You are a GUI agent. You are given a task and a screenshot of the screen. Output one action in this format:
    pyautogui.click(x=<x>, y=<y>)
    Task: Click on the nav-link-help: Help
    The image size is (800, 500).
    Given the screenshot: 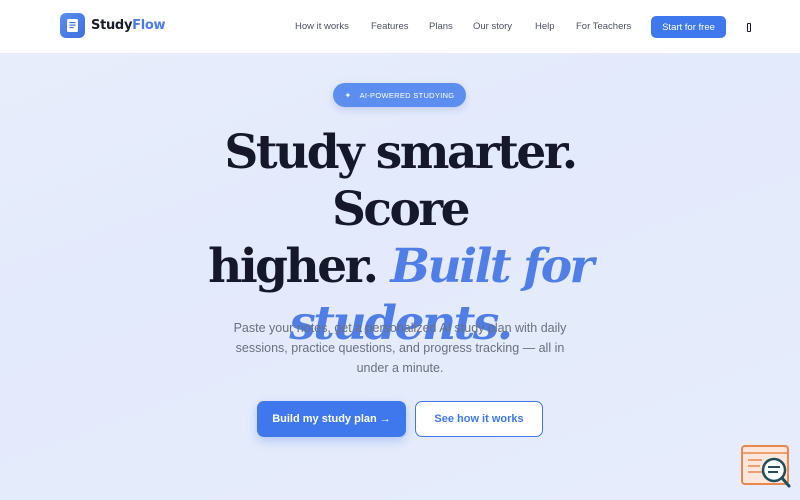 What is the action you would take?
    pyautogui.click(x=545, y=26)
    